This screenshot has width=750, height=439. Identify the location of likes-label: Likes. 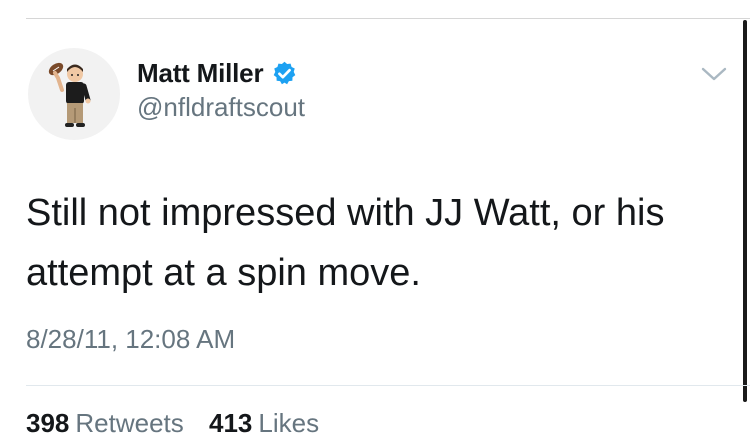
(288, 423).